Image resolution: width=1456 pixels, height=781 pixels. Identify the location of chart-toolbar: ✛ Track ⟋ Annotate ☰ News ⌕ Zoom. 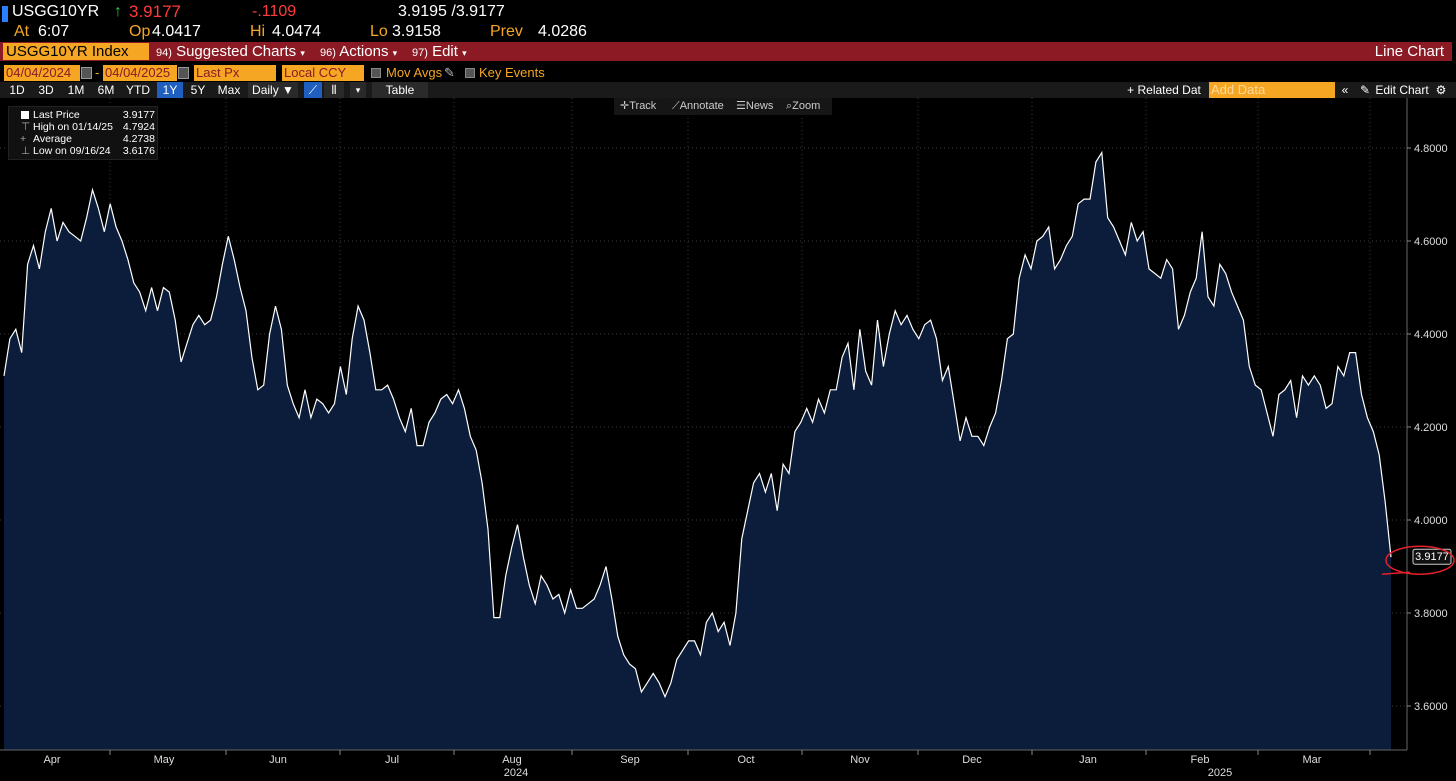
(723, 106).